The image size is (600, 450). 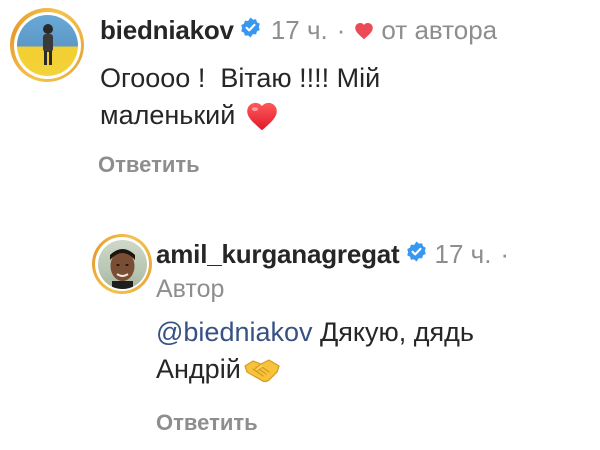 What do you see at coordinates (122, 268) in the screenshot?
I see `person-face-icon` at bounding box center [122, 268].